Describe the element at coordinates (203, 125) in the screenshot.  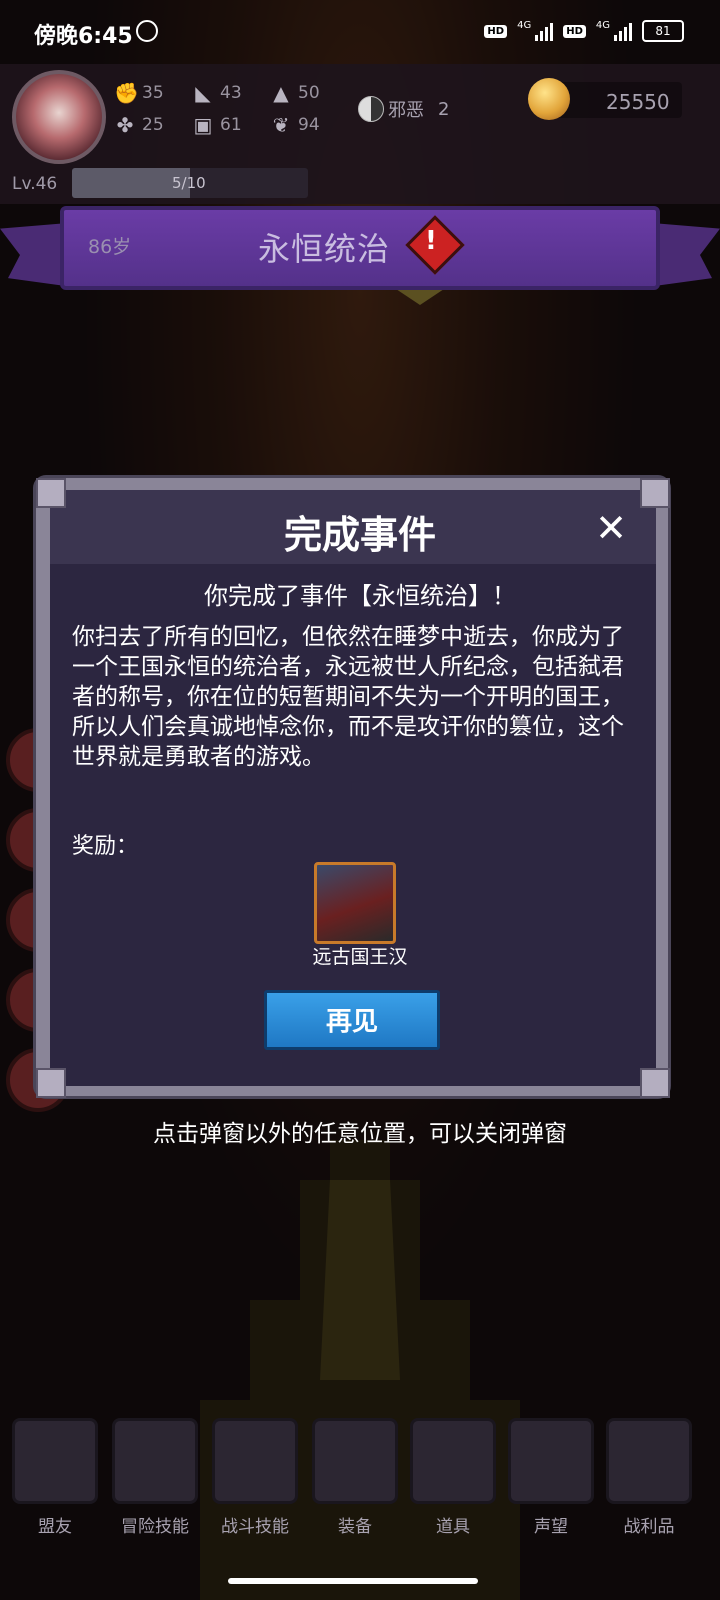
I see `armor-icon: ▣` at that location.